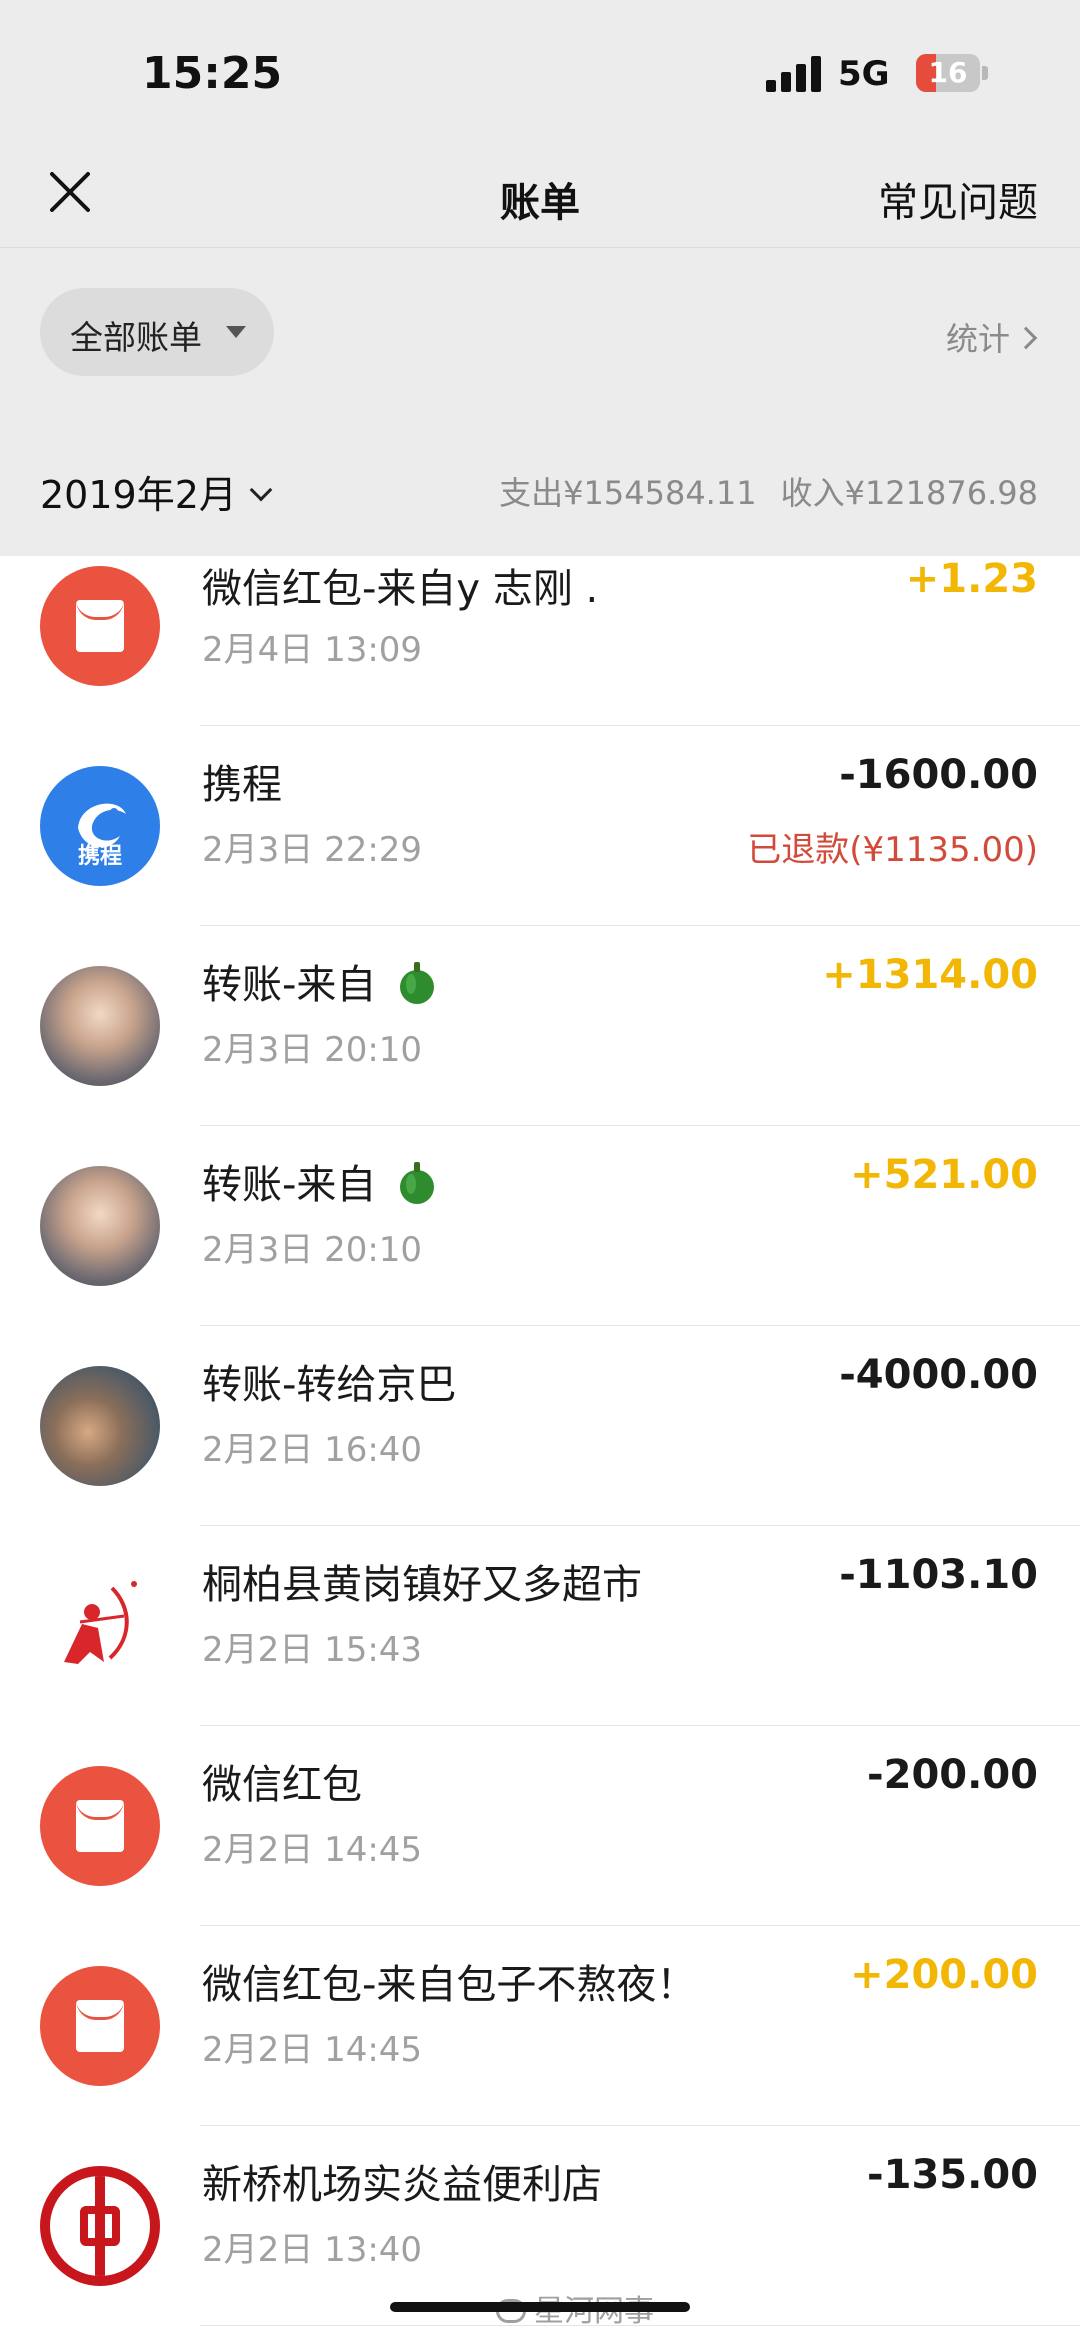 The image size is (1080, 2340). What do you see at coordinates (628, 493) in the screenshot?
I see `expense-total: 支出¥154584.11` at bounding box center [628, 493].